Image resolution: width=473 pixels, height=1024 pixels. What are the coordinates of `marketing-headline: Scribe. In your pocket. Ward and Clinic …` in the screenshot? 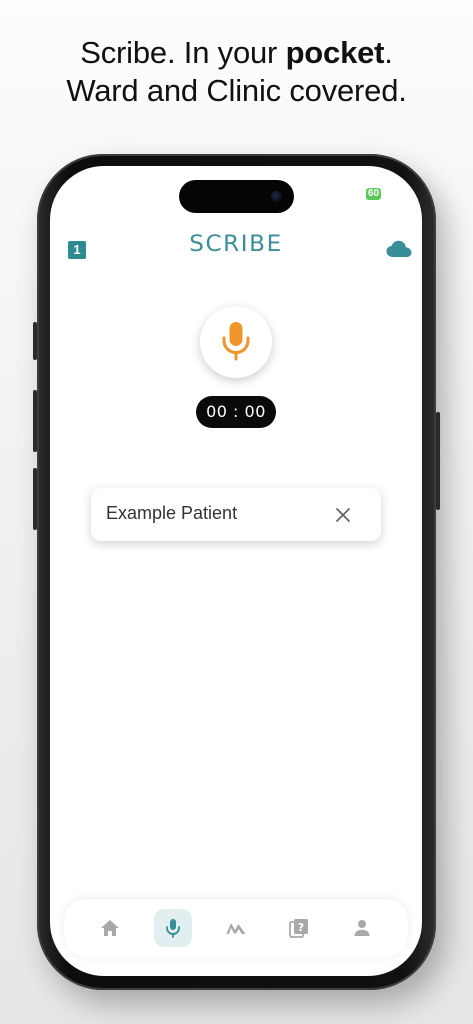 It's located at (236, 72).